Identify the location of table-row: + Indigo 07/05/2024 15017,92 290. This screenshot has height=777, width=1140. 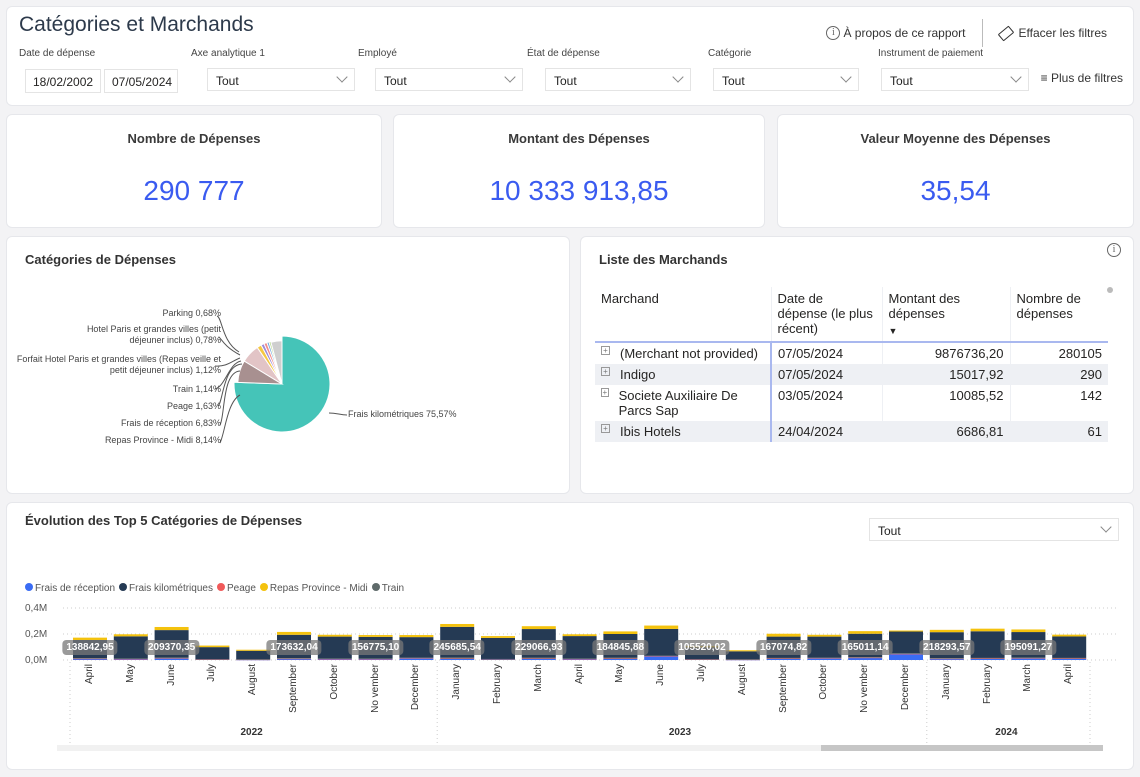
(851, 374).